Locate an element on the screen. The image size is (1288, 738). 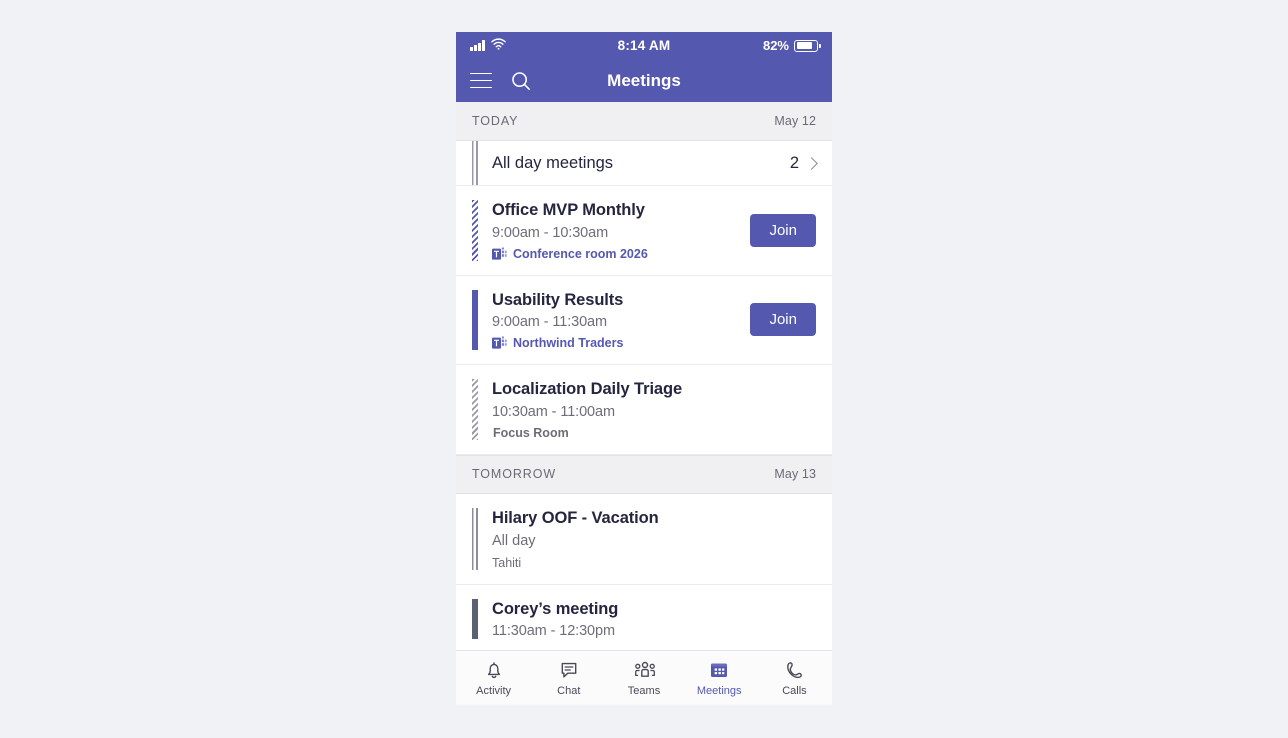
nav-label: Calls is located at coordinates (794, 691).